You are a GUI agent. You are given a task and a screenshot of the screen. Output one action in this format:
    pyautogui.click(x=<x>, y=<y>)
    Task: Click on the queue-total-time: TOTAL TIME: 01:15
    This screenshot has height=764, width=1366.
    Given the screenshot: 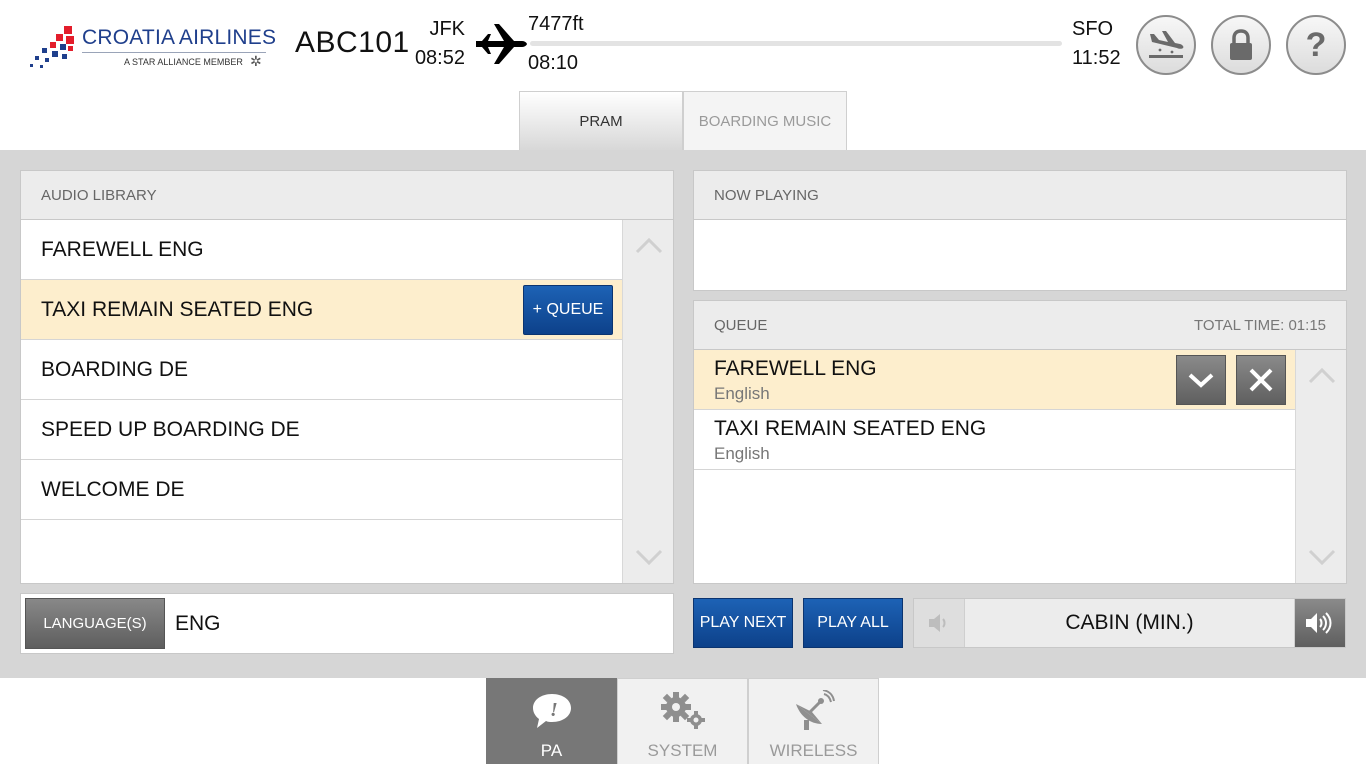 What is the action you would take?
    pyautogui.click(x=1260, y=325)
    